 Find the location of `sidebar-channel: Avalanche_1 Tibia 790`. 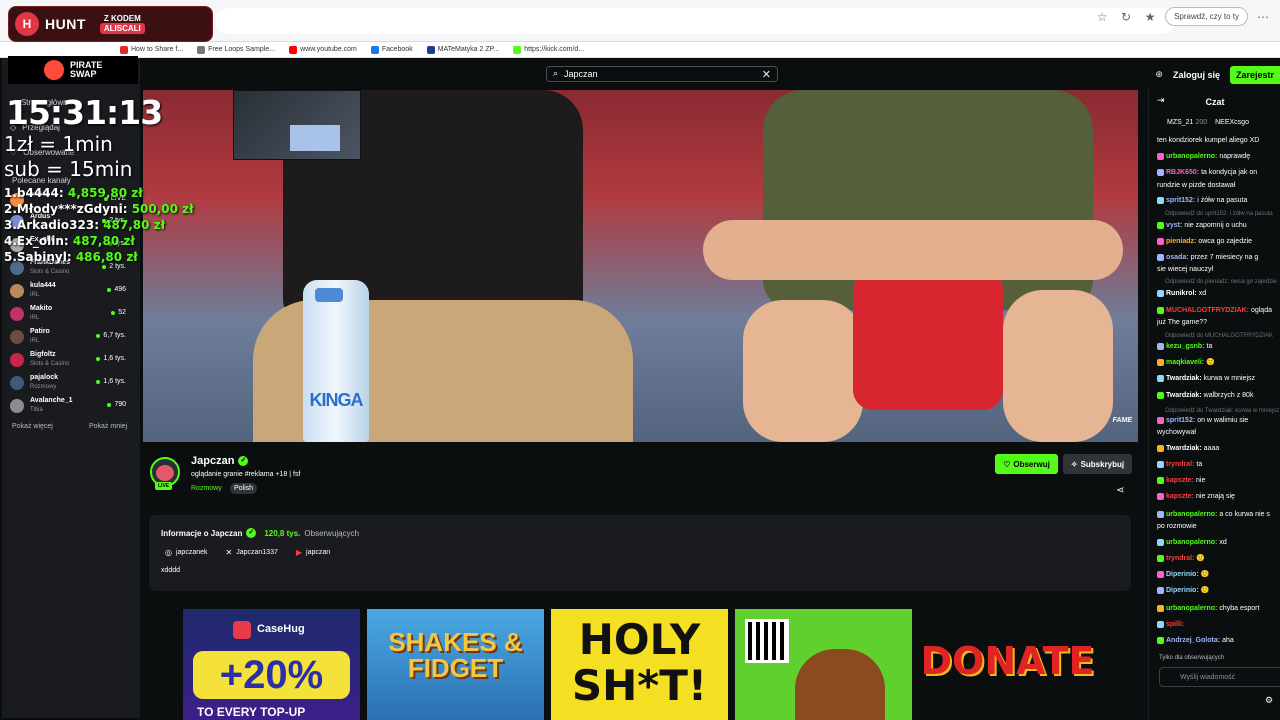

sidebar-channel: Avalanche_1 Tibia 790 is located at coordinates (69, 407).